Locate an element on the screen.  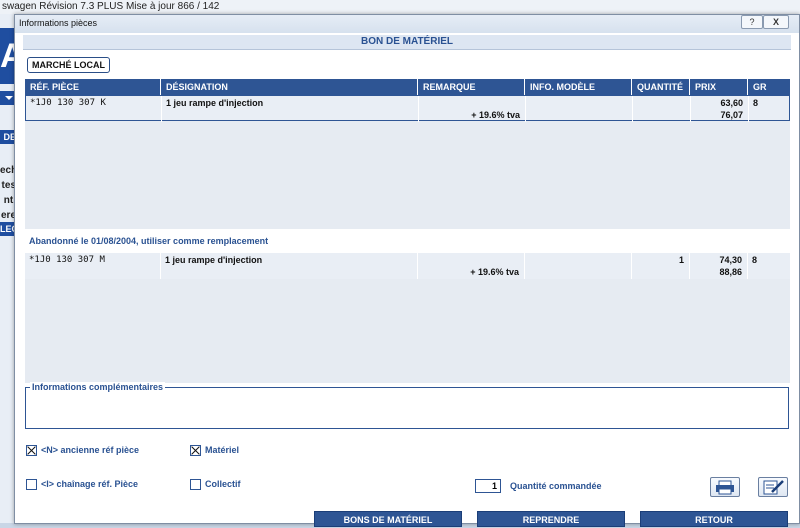
reprendre-button: REPRENDRE is located at coordinates (551, 519).